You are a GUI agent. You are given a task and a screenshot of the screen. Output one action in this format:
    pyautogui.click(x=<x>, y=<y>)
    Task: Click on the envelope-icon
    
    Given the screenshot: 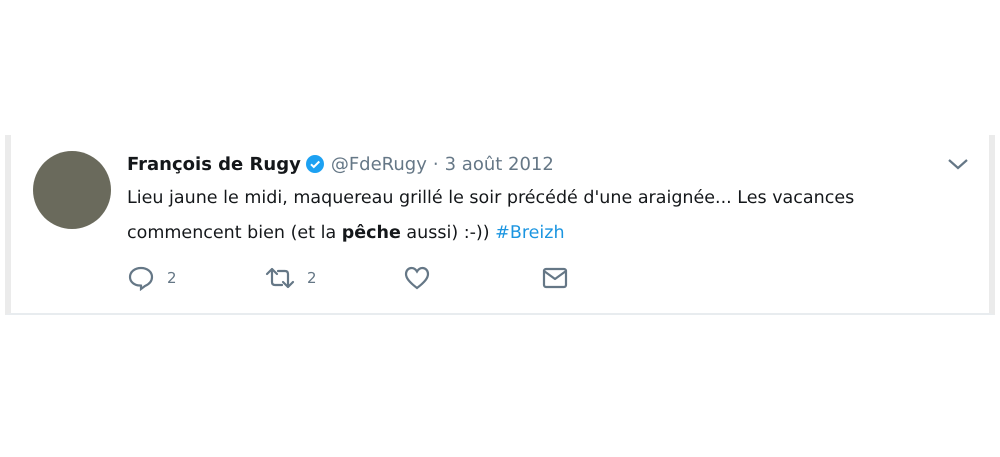 What is the action you would take?
    pyautogui.click(x=555, y=278)
    